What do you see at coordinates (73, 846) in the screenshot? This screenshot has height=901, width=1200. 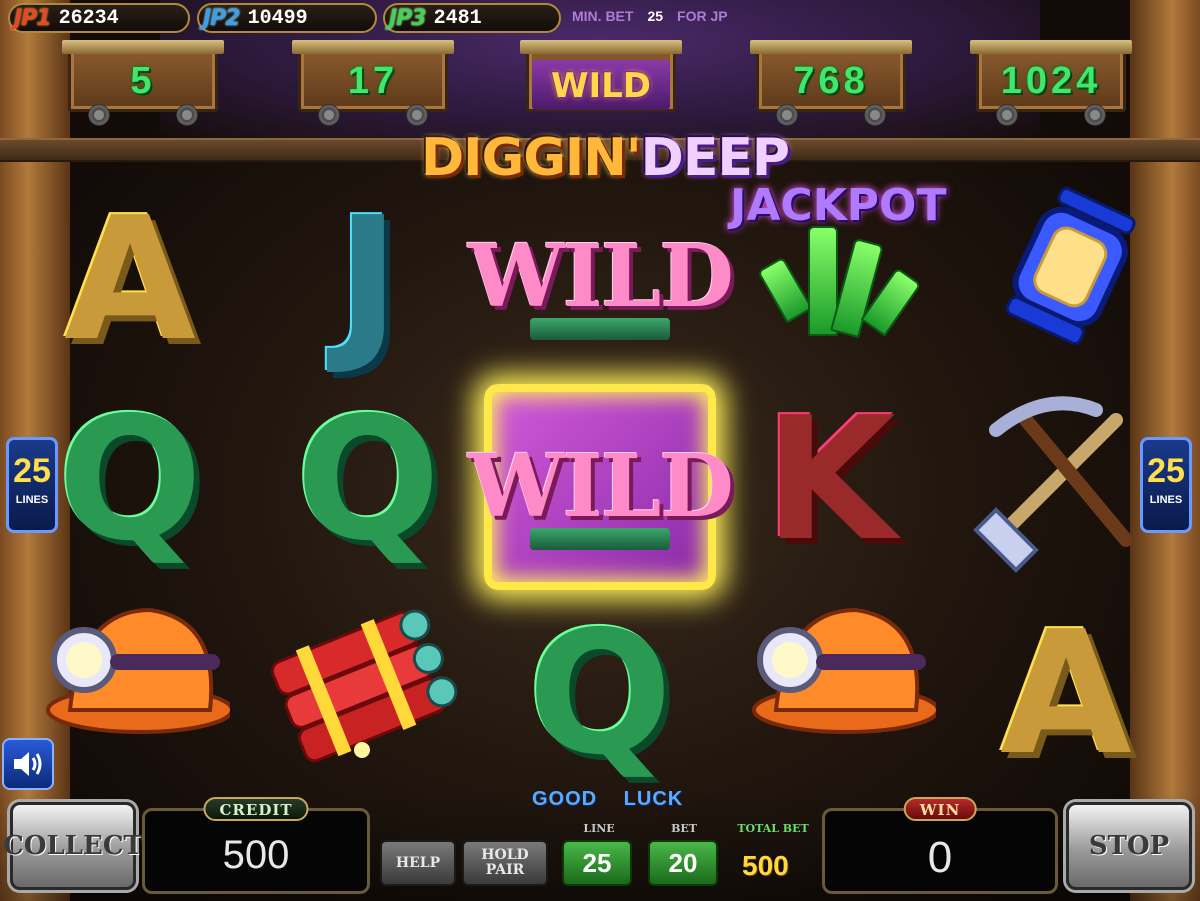 I see `collect-button: COLLECT` at bounding box center [73, 846].